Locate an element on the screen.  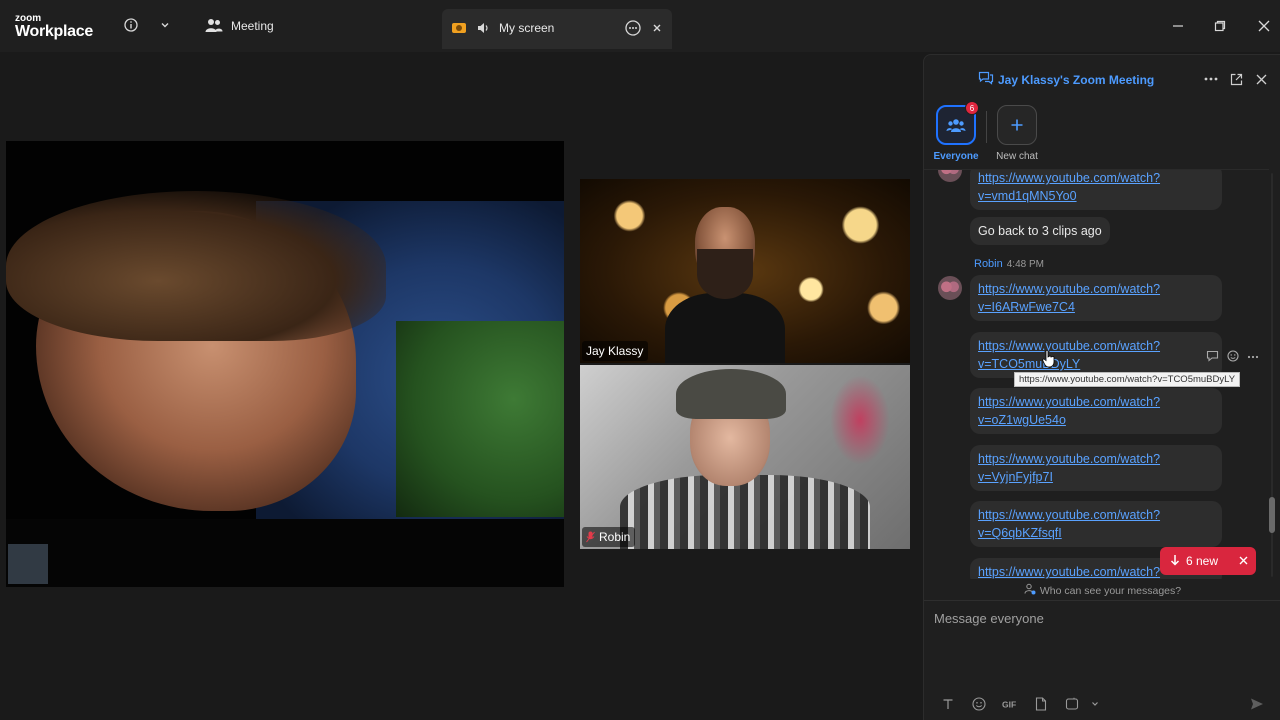
svg-text: GIF is located at coordinates (1009, 705).